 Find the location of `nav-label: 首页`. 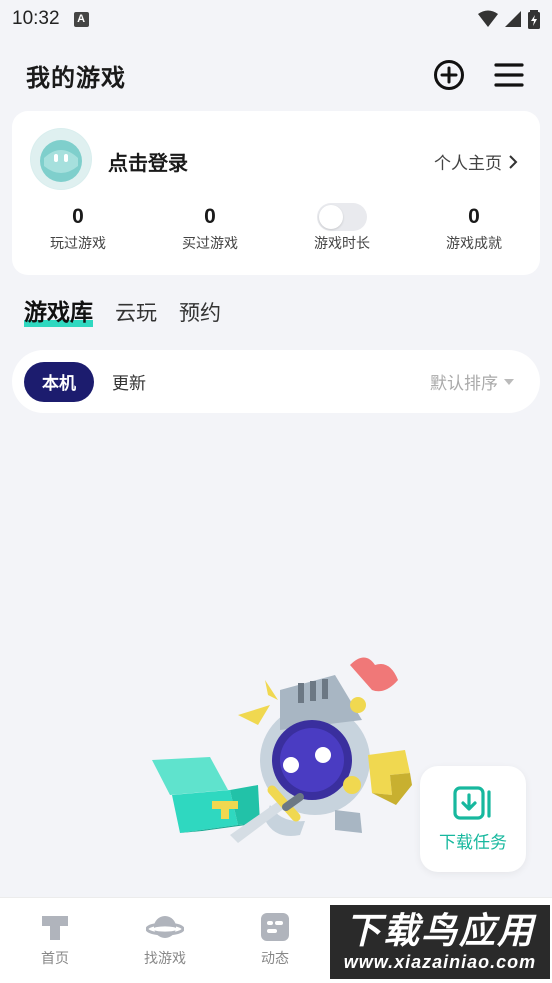

nav-label: 首页 is located at coordinates (55, 959).